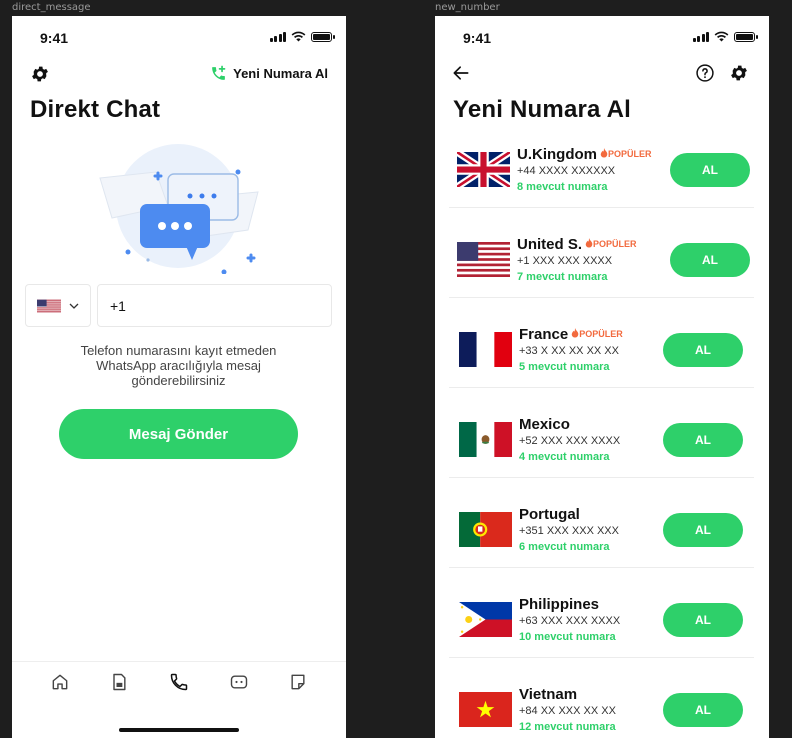 This screenshot has height=738, width=792. What do you see at coordinates (467, 7) in the screenshot?
I see `frame-label-right: new_number` at bounding box center [467, 7].